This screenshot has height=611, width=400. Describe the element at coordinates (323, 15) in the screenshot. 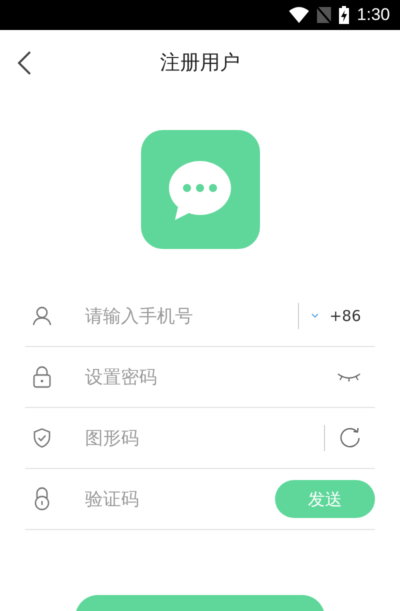

I see `no-signal-icon` at that location.